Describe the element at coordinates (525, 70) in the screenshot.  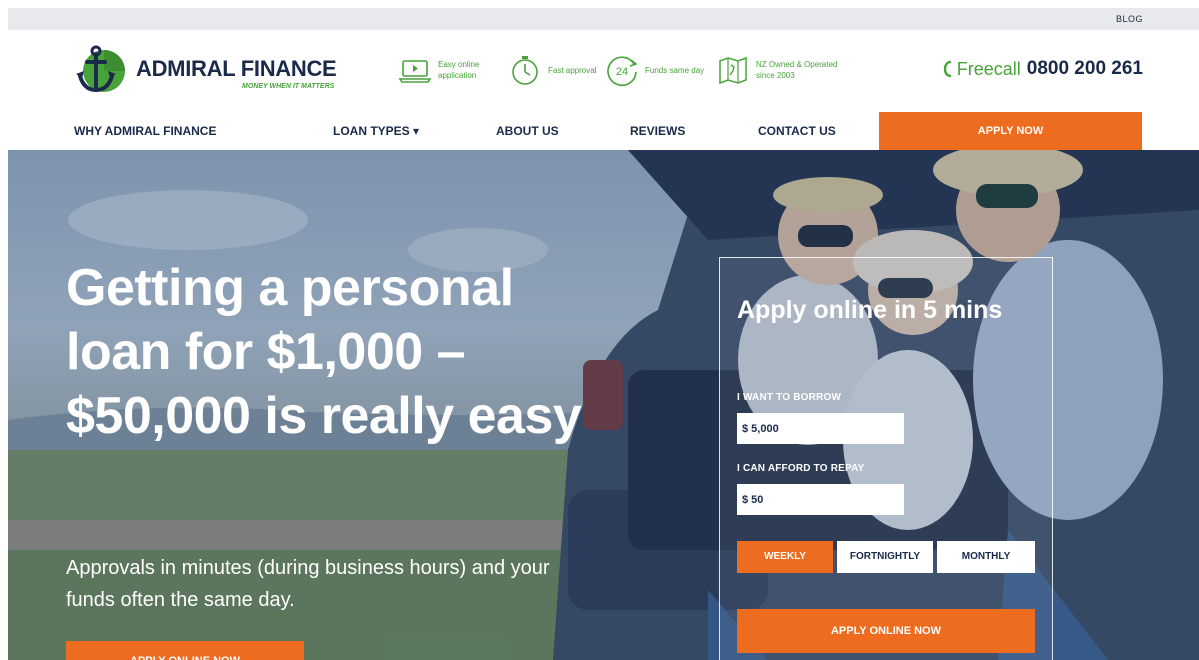
I see `stopwatch-icon` at that location.